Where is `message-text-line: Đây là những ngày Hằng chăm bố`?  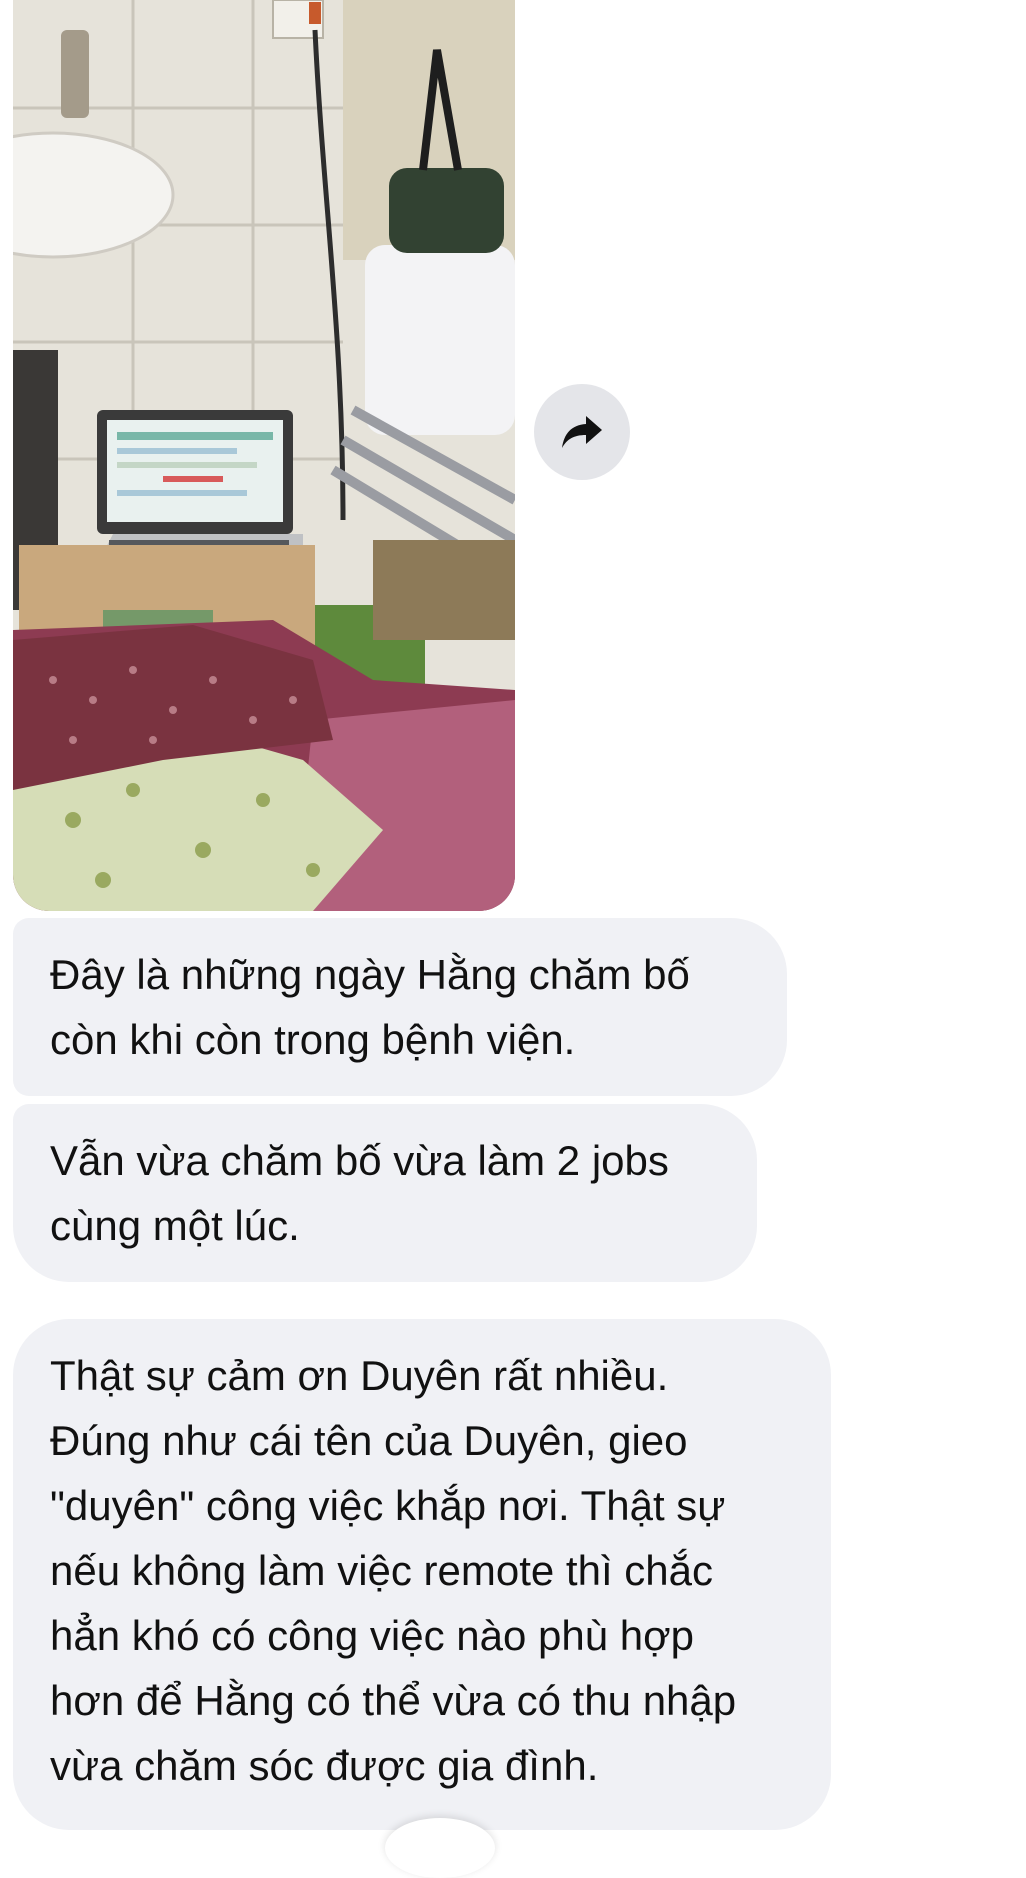
message-text-line: Đây là những ngày Hằng chăm bố is located at coordinates (370, 974).